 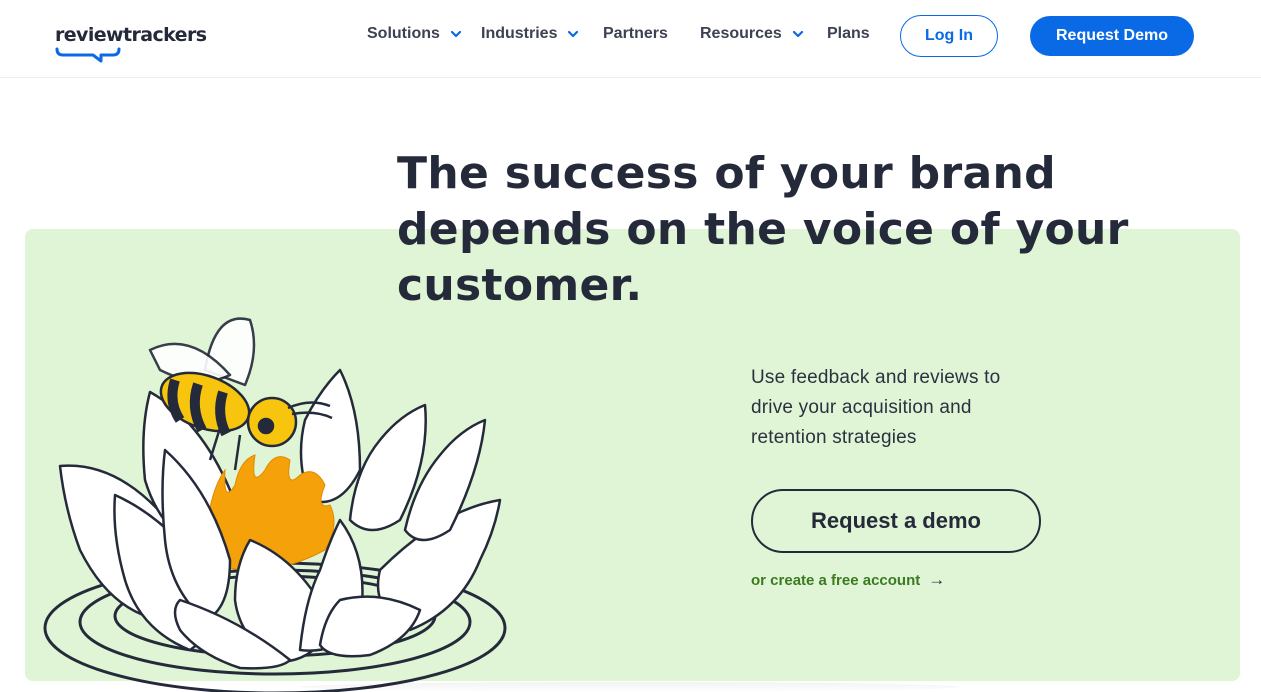 I want to click on hero-headline-line: depends on the voice of your, so click(x=763, y=229).